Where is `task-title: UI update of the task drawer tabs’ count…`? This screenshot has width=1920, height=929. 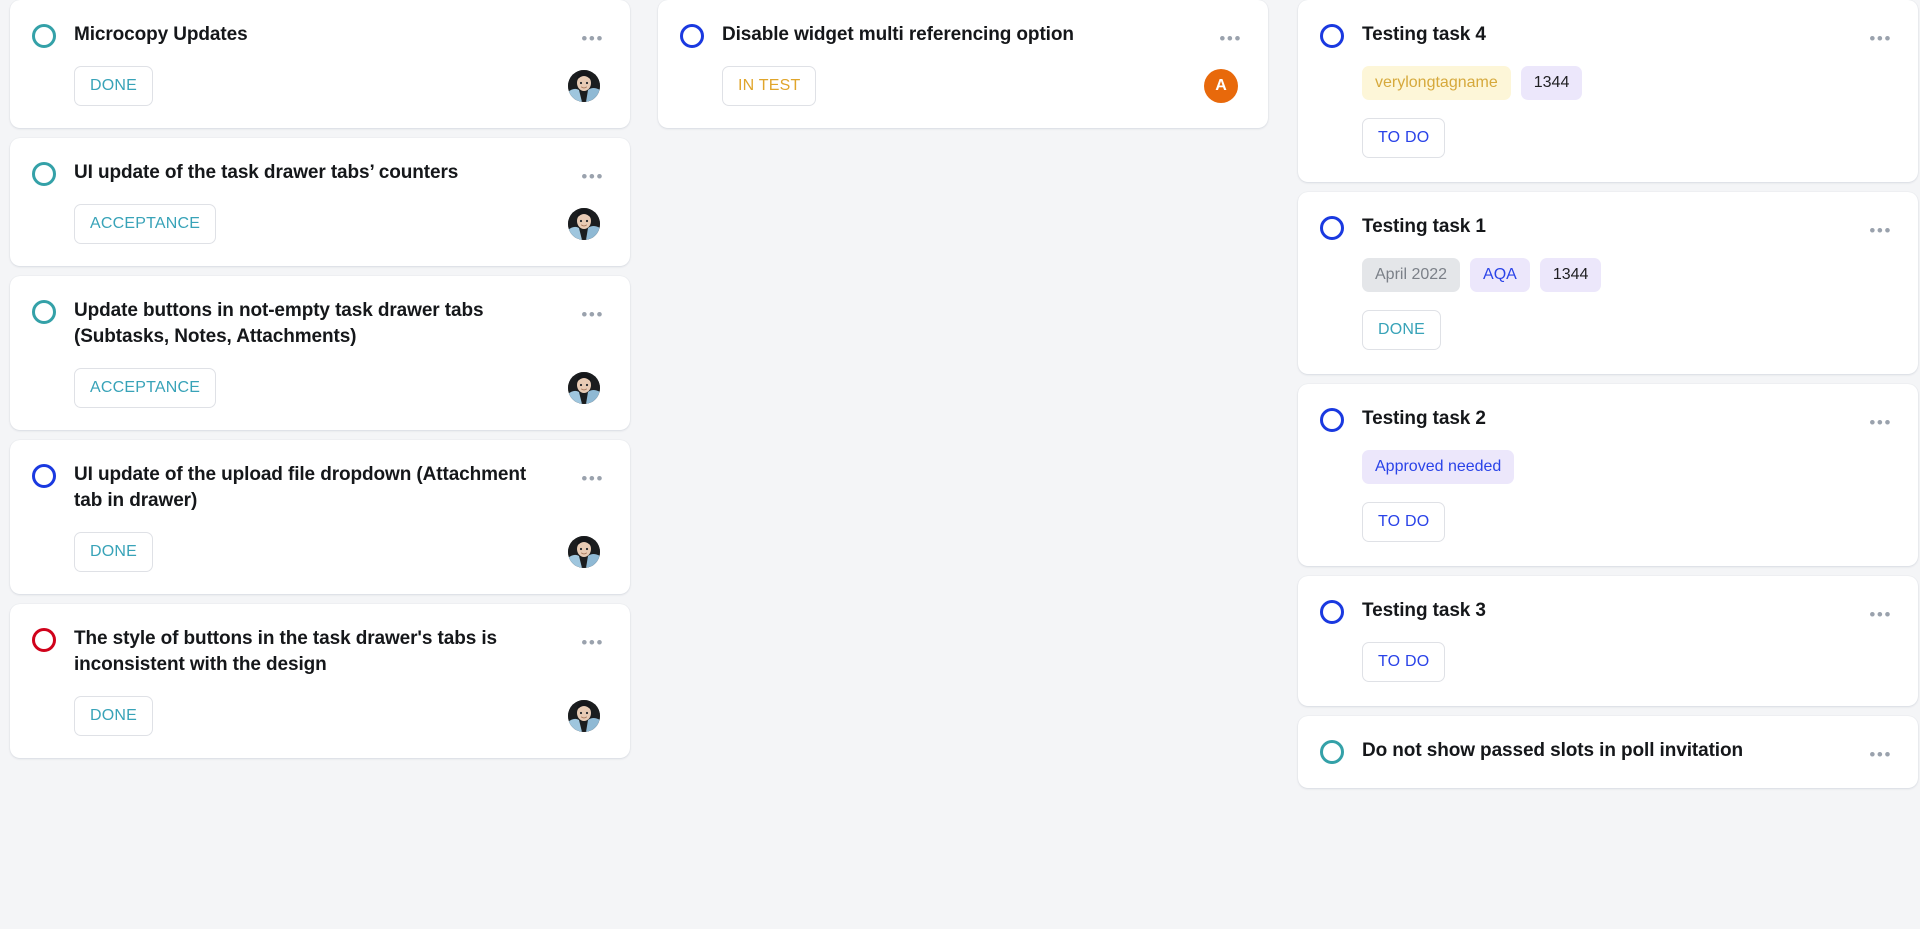 task-title: UI update of the task drawer tabs’ count… is located at coordinates (266, 173).